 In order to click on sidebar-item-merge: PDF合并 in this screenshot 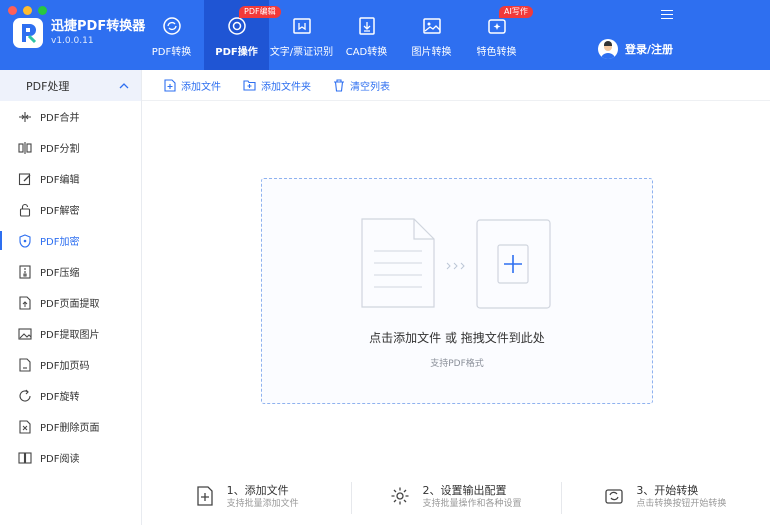, I will do `click(70, 116)`.